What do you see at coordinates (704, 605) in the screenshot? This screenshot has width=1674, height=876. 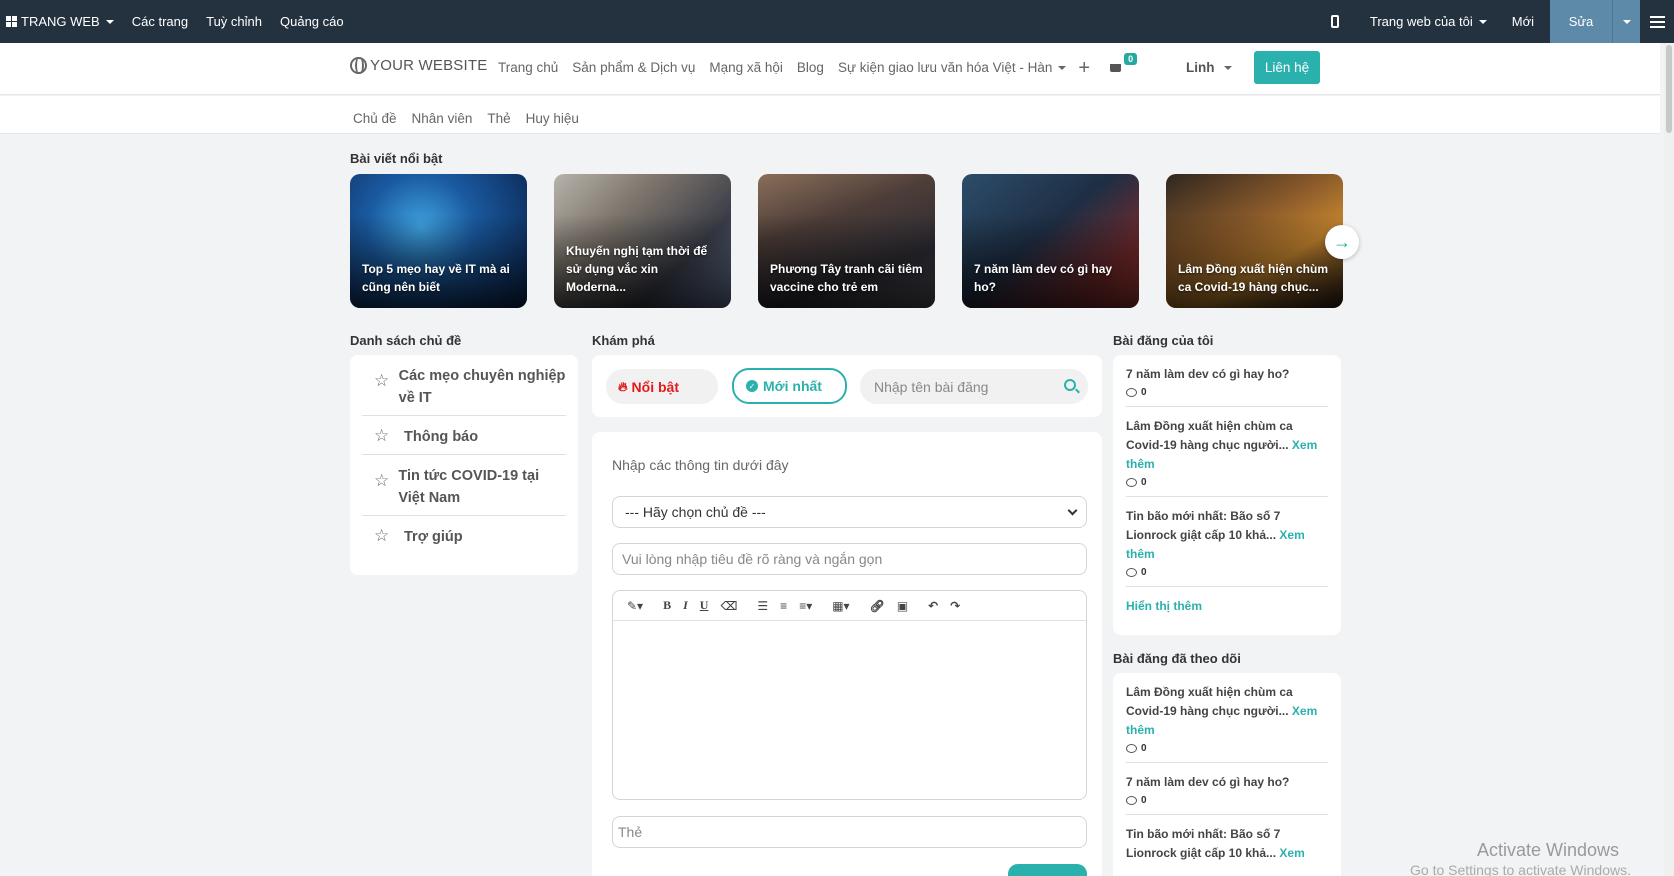 I see `underline-icon: U` at bounding box center [704, 605].